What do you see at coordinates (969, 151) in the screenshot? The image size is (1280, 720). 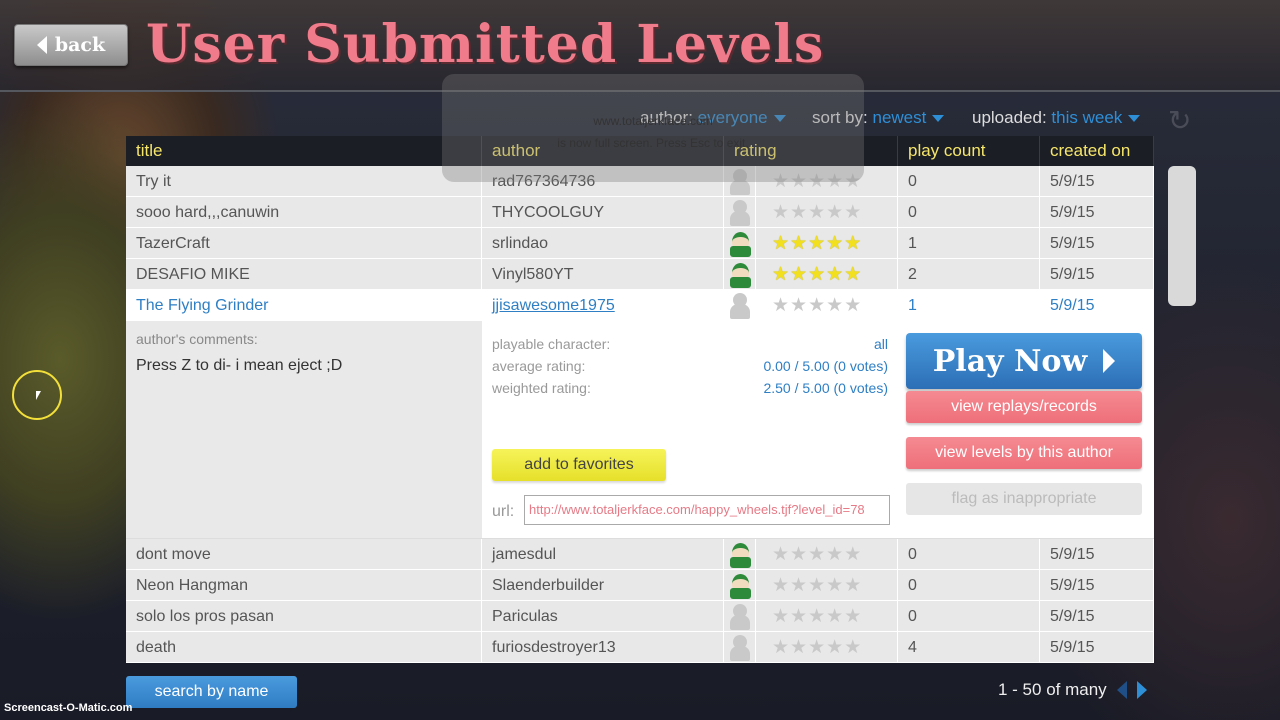 I see `column-play-count: play count` at bounding box center [969, 151].